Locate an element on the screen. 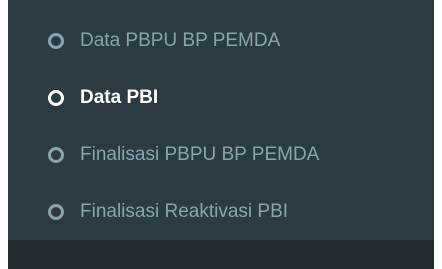 The image size is (442, 269). sidebar-item-label: Finalisasi PBPU BP PEMDA is located at coordinates (200, 154).